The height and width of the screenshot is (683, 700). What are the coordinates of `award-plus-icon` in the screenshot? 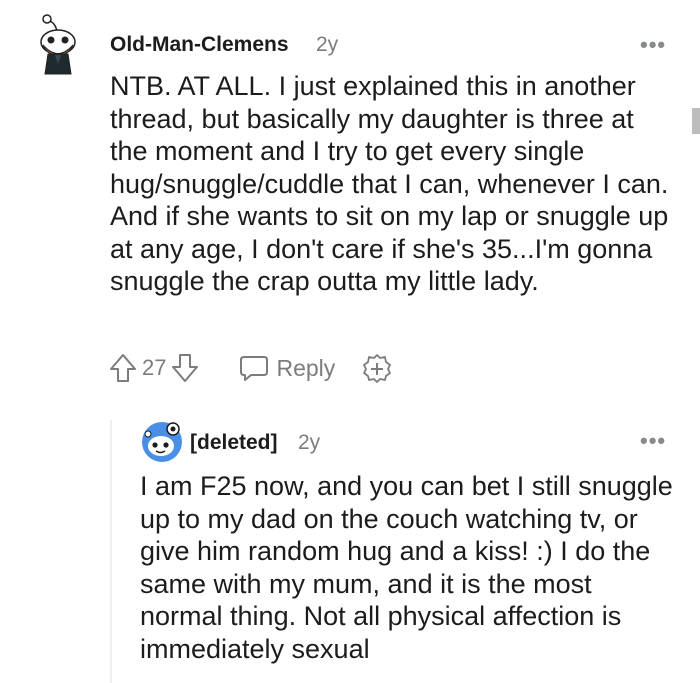 It's located at (377, 368).